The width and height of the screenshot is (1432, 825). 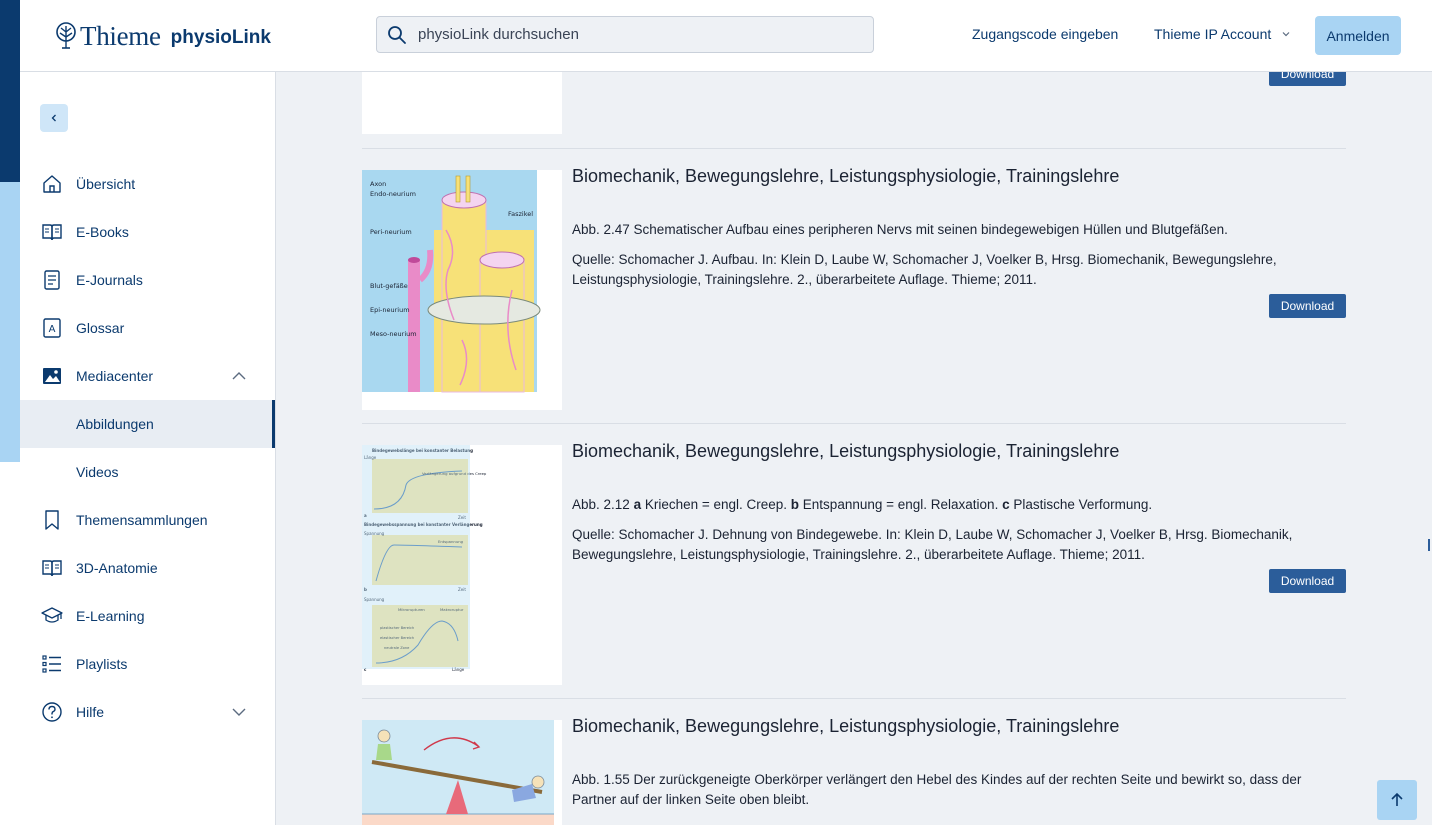 What do you see at coordinates (147, 328) in the screenshot?
I see `sidebar-item-glossar: A Glossar` at bounding box center [147, 328].